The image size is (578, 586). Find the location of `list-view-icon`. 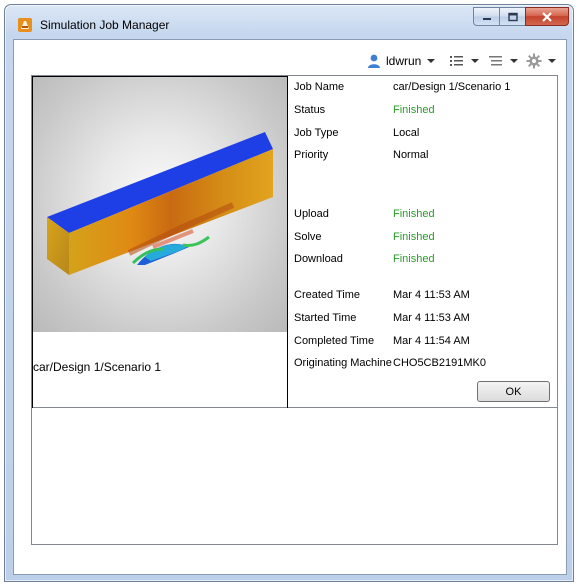

list-view-icon is located at coordinates (456, 61).